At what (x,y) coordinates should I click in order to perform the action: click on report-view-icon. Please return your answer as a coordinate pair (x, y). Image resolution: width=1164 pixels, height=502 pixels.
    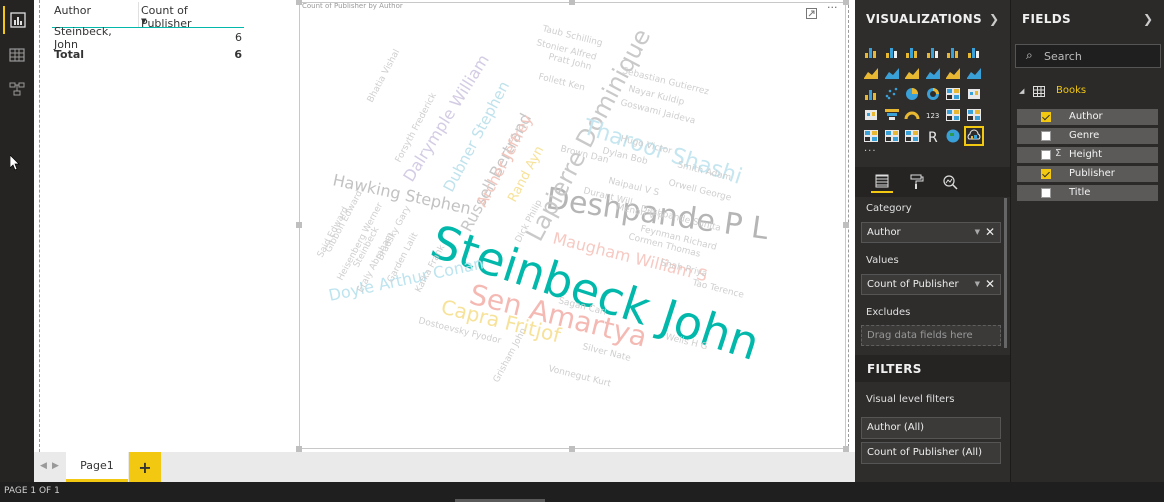
    Looking at the image, I should click on (17, 20).